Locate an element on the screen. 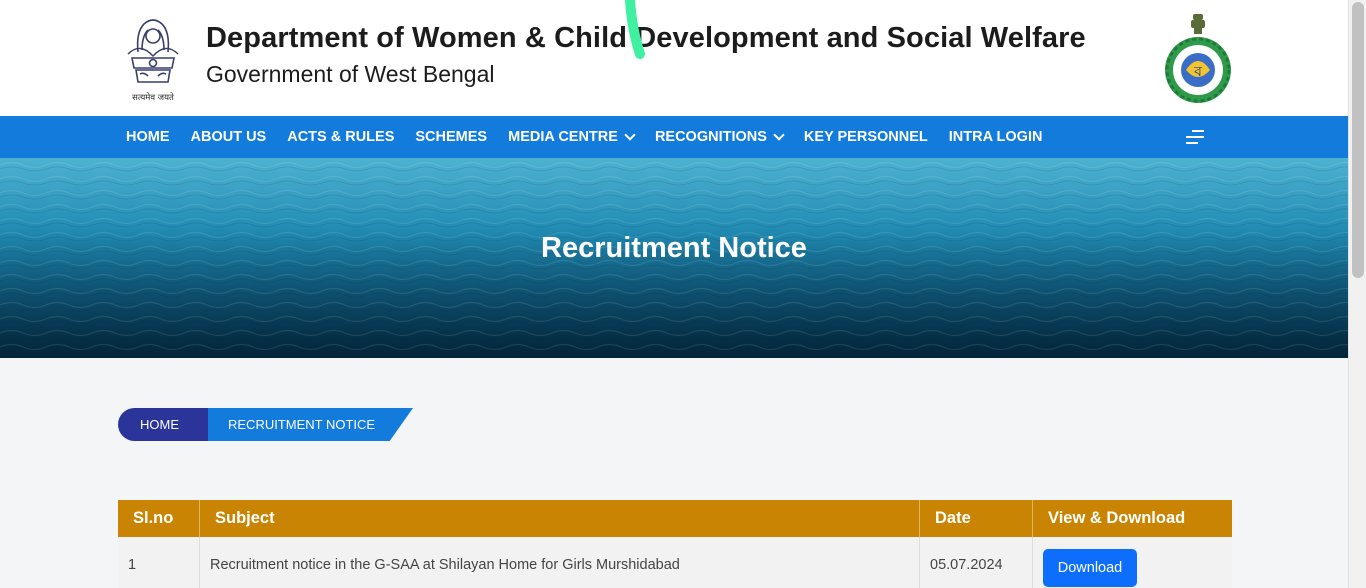  nav-item-media-centre: MEDIA CENTRE is located at coordinates (572, 137).